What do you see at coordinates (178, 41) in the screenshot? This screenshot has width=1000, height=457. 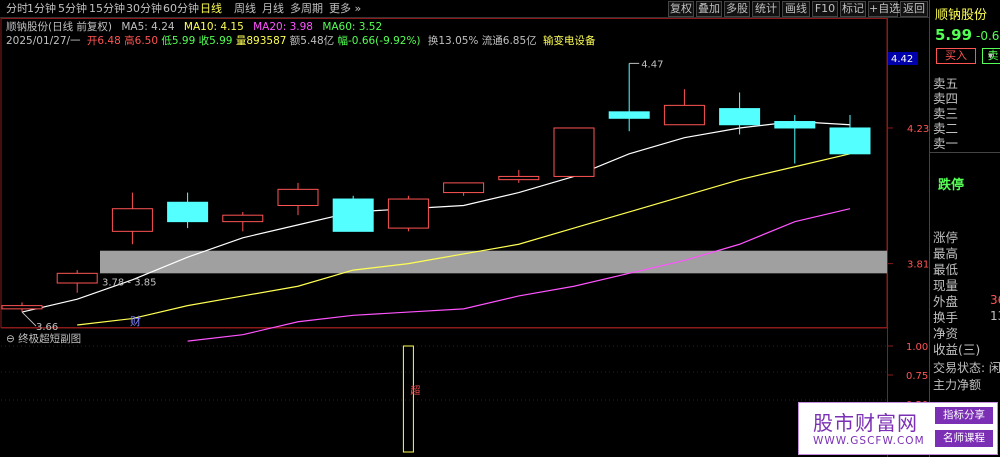 I see `info-low: 低5.99` at bounding box center [178, 41].